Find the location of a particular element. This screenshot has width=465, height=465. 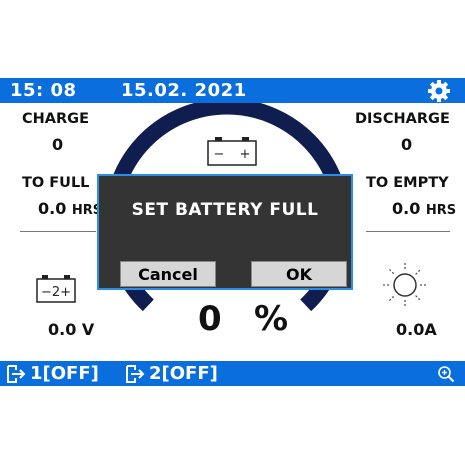

battery-minus: − is located at coordinates (219, 154).